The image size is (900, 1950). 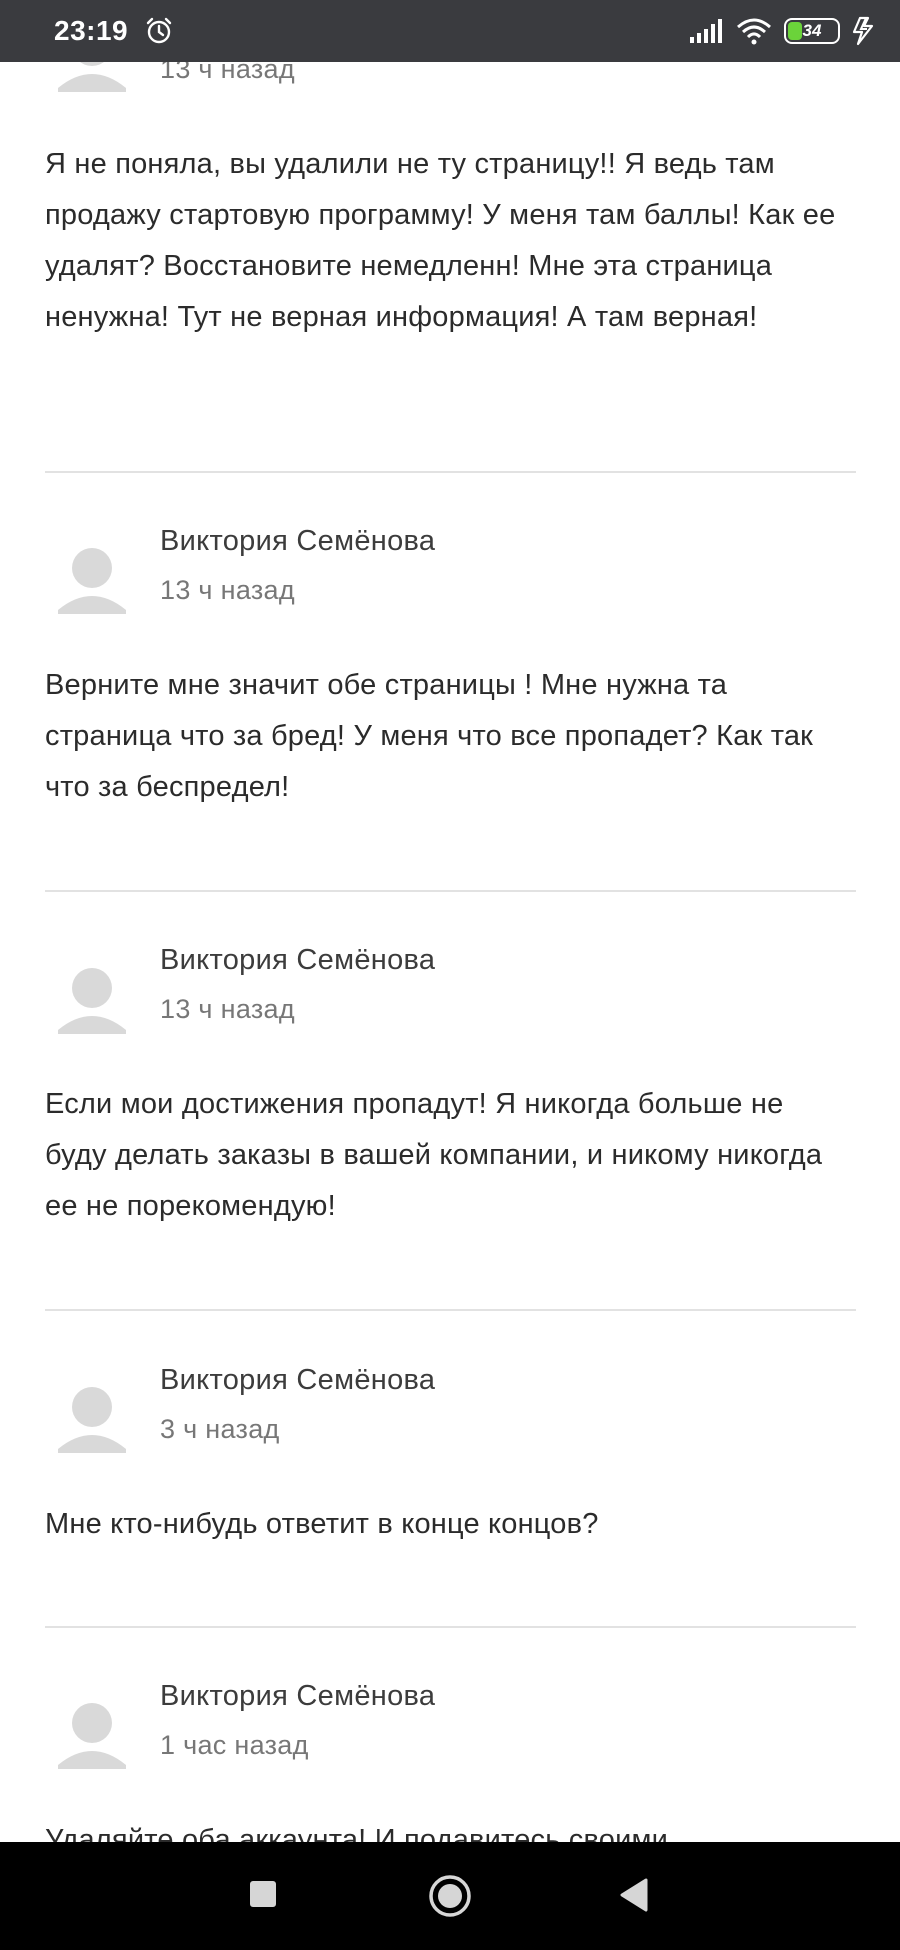 I want to click on status-time: 23:19, so click(x=91, y=30).